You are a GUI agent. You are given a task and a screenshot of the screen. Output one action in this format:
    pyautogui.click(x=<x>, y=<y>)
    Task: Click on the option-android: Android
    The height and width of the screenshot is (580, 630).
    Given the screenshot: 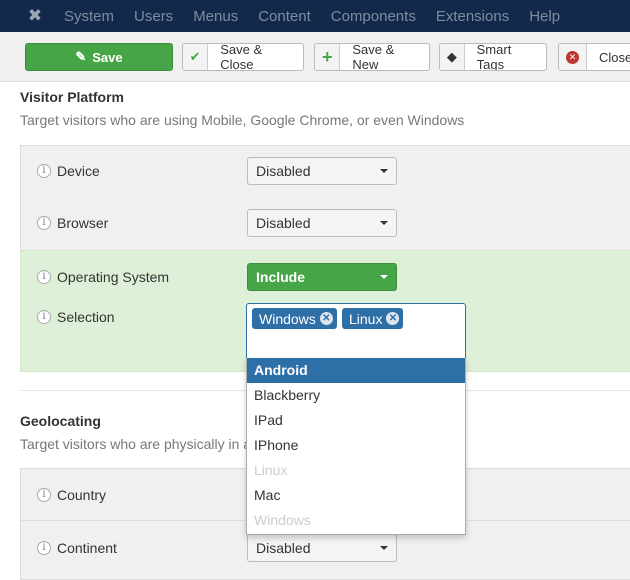 What is the action you would take?
    pyautogui.click(x=356, y=370)
    